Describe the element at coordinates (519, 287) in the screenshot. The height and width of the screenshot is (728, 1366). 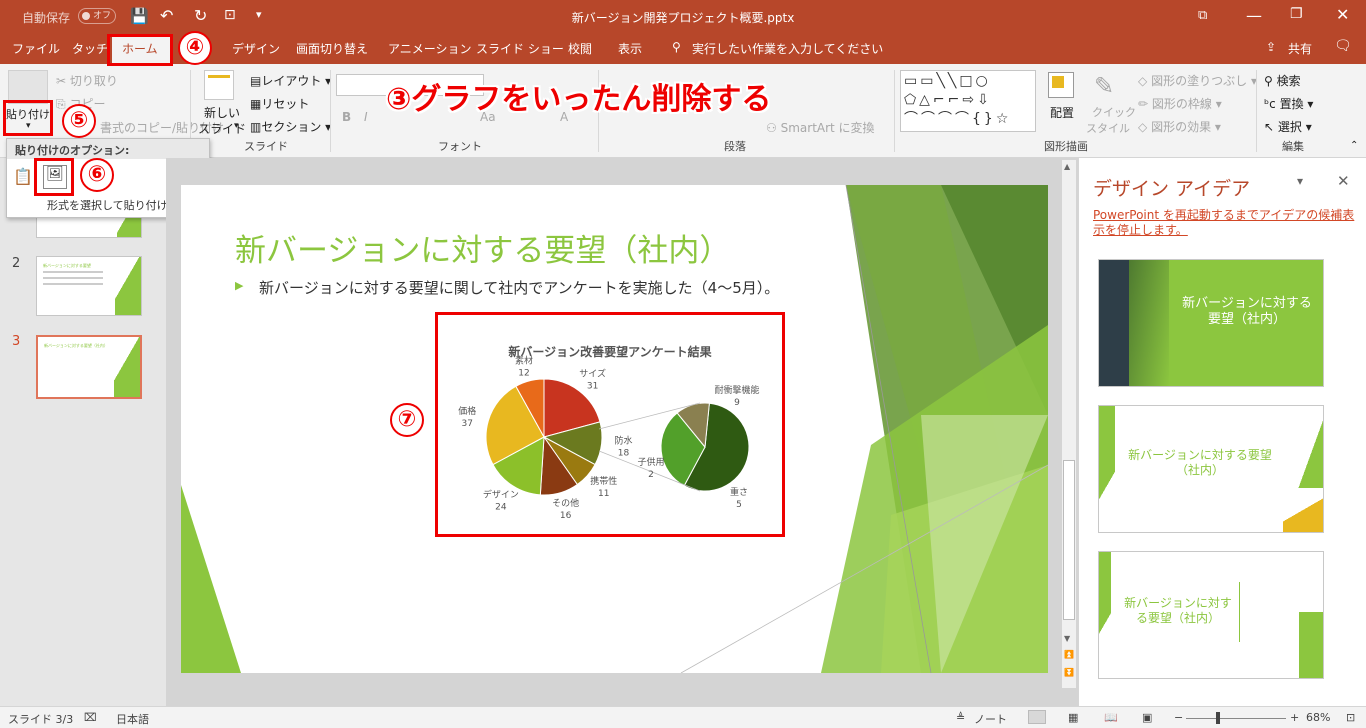
I see `slide-bullet-text: 新バージョンに対する要望に関して社内でアンケートを実施した（4〜5月）。` at that location.